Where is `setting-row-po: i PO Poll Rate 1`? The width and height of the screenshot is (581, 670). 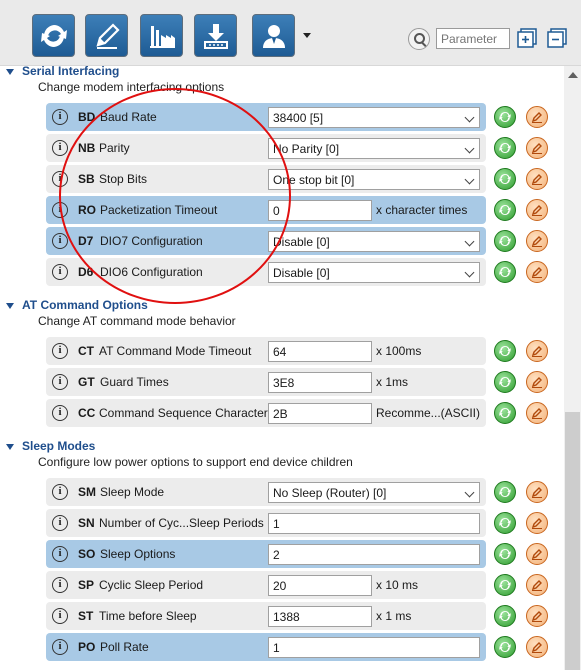
setting-row-po: i PO Poll Rate 1 is located at coordinates (266, 647).